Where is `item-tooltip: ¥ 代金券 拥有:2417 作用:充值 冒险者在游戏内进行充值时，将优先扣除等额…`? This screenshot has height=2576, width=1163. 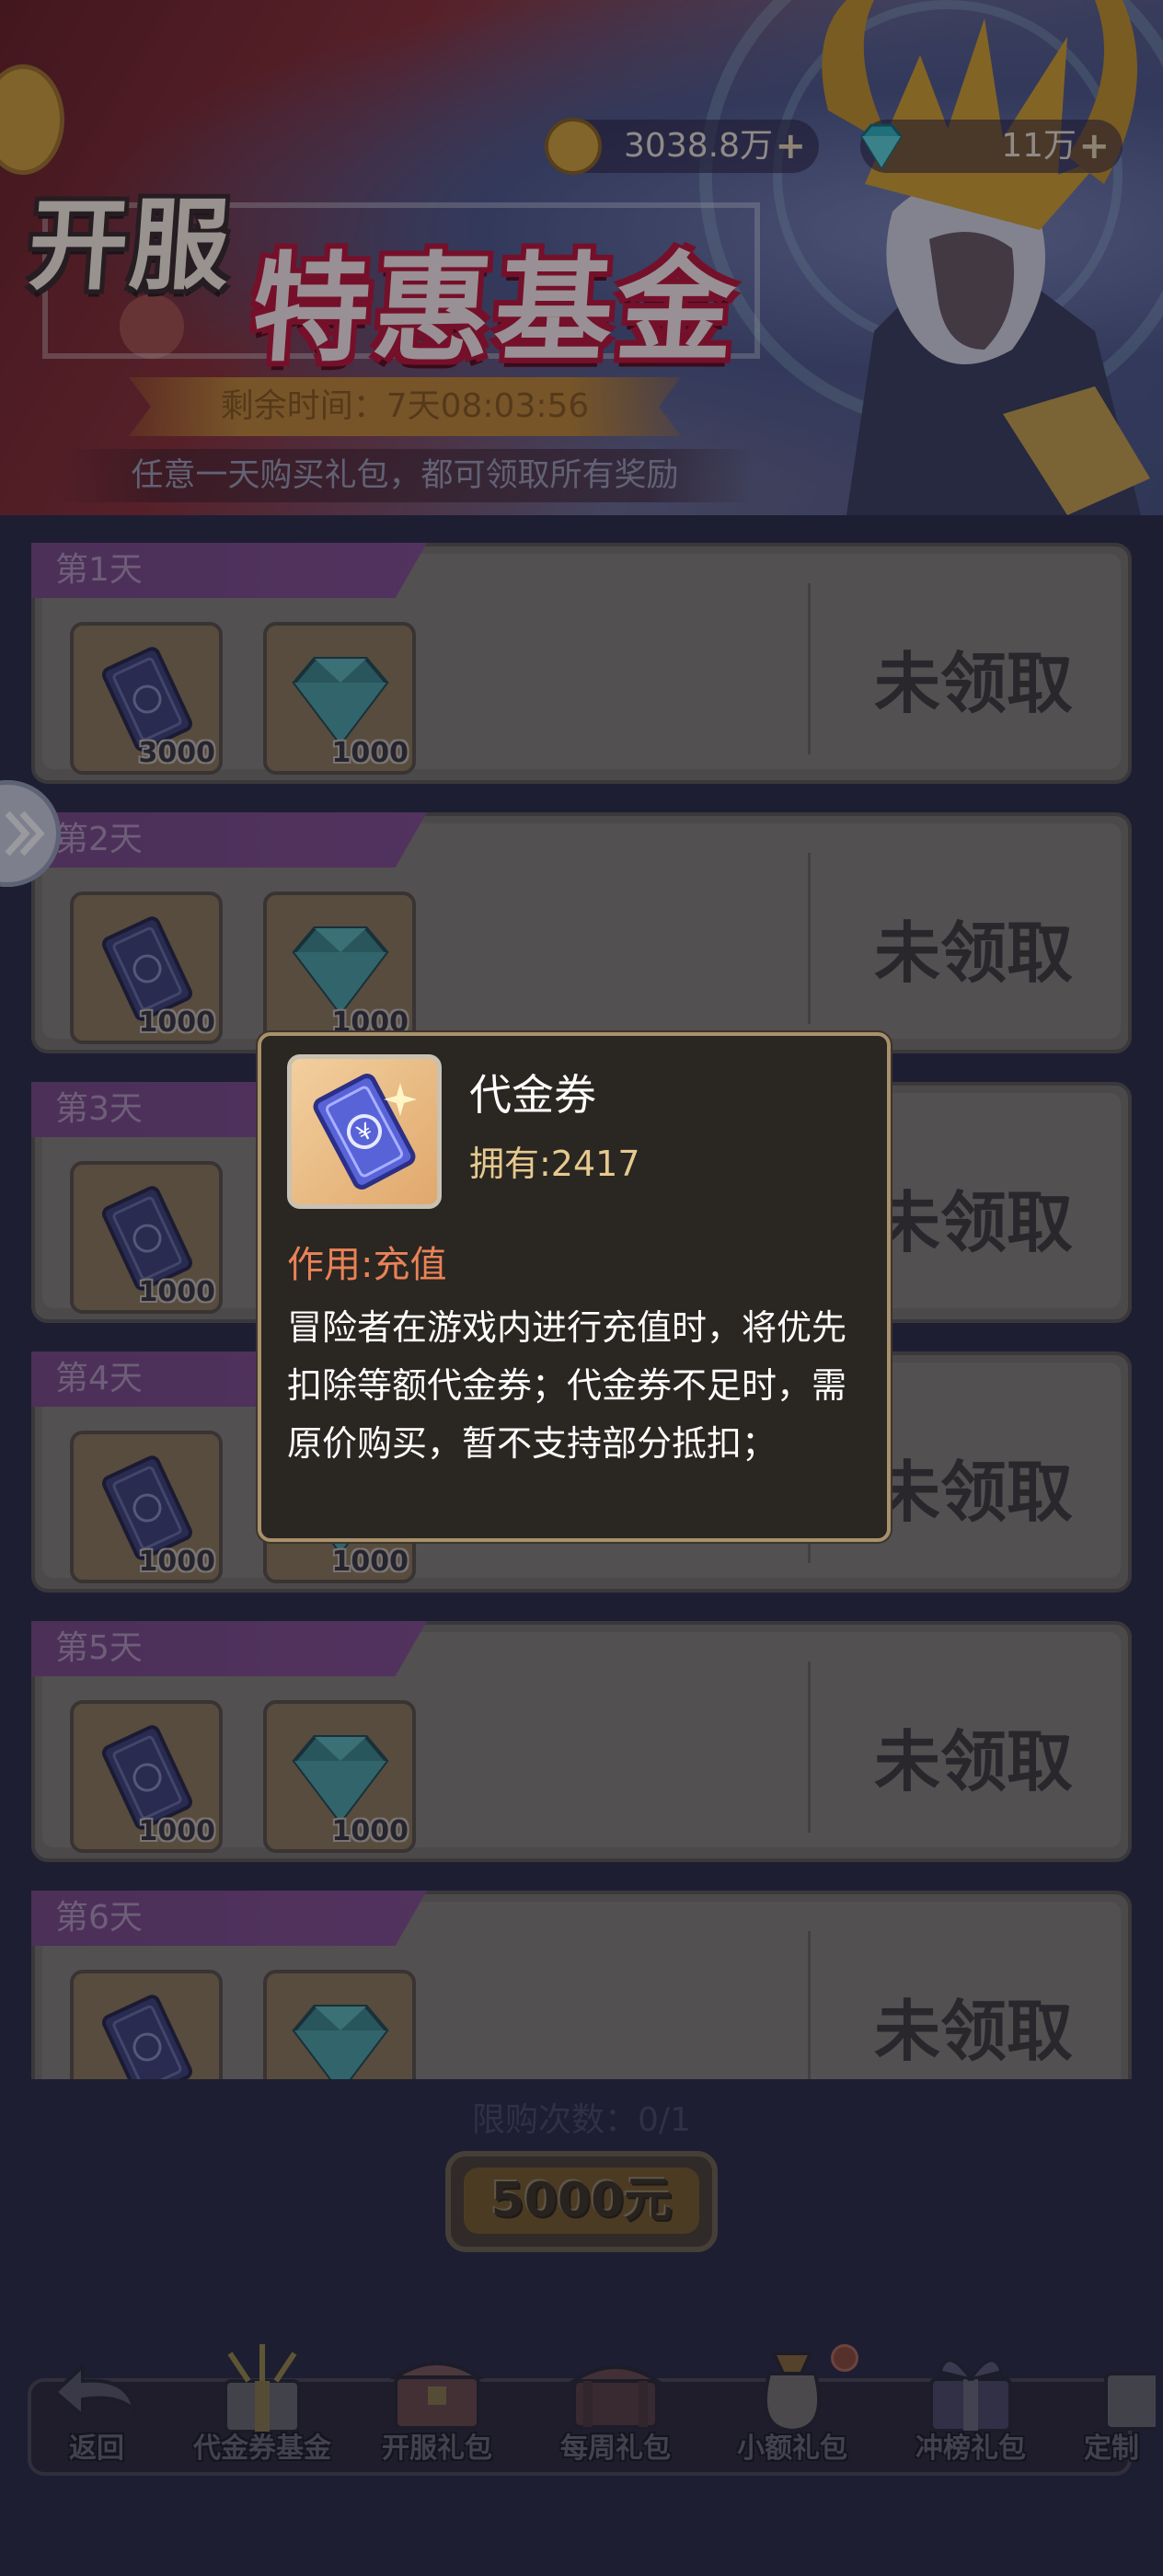
item-tooltip: ¥ 代金券 拥有:2417 作用:充值 冒险者在游戏内进行充值时，将优先扣除等额… is located at coordinates (574, 1287).